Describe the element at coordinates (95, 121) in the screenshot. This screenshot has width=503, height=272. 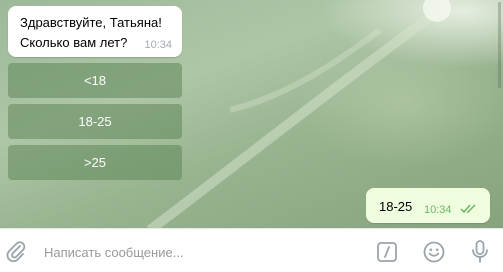
I see `keyboard-button-18-25: 18-25` at that location.